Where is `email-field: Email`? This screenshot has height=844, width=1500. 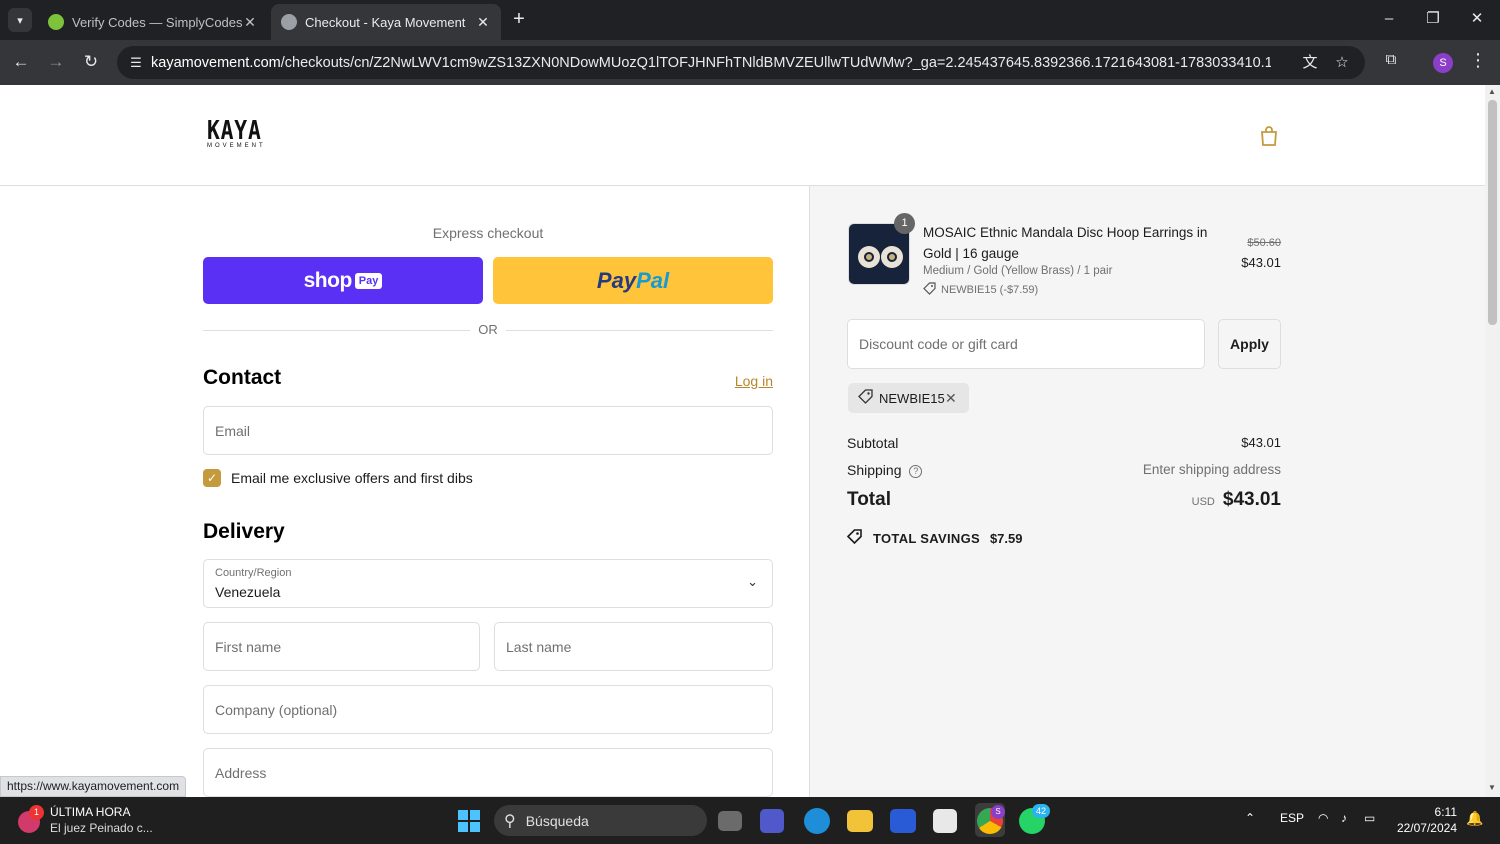
email-field: Email is located at coordinates (488, 430).